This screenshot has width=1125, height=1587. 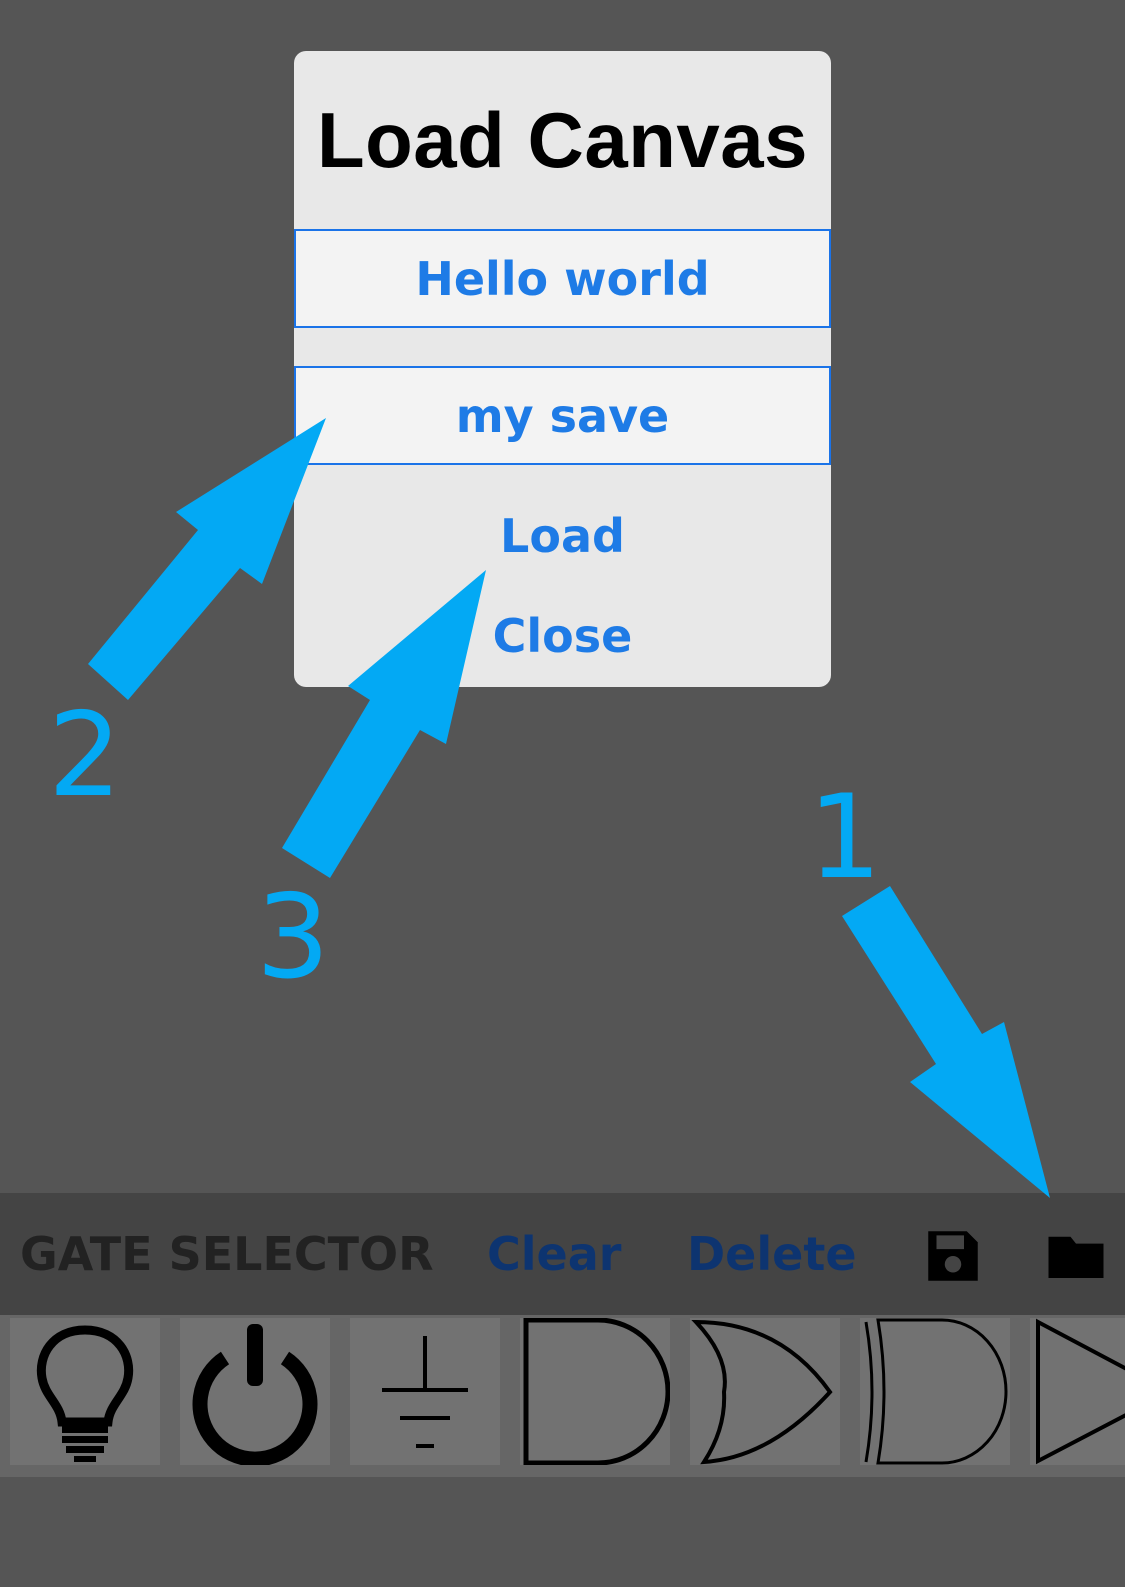 I want to click on close-button: Close, so click(x=562, y=636).